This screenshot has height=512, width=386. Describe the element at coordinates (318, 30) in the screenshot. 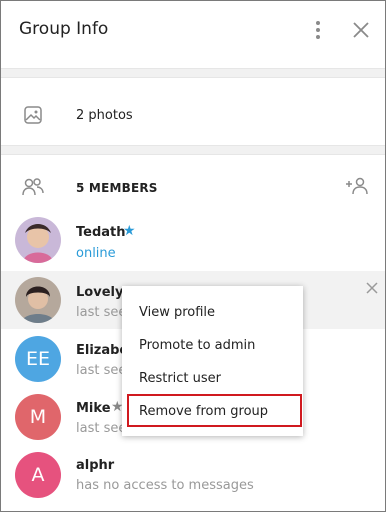

I see `more-options-icon` at that location.